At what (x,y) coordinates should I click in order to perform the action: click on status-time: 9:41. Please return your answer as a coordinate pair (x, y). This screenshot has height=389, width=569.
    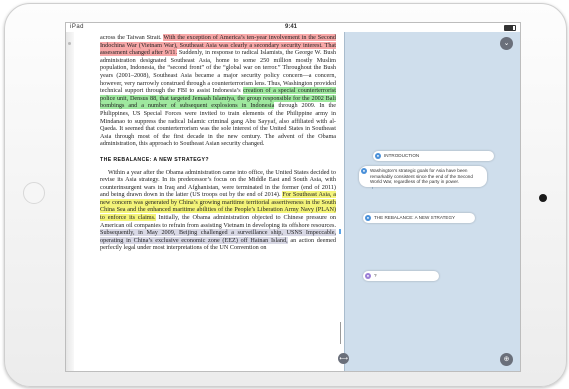
    Looking at the image, I should click on (291, 27).